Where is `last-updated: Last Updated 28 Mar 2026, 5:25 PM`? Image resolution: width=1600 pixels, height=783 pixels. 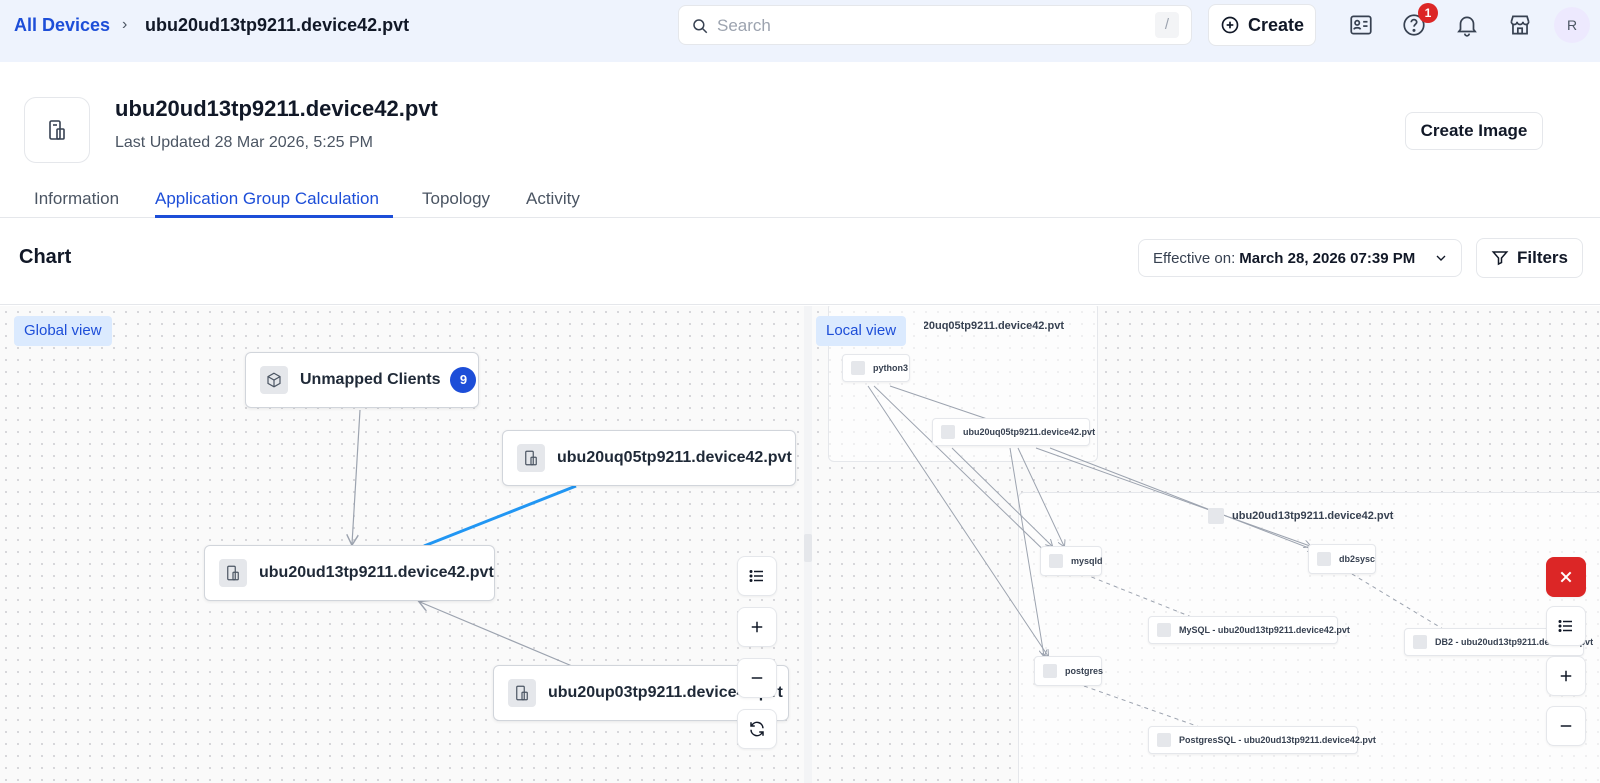 last-updated: Last Updated 28 Mar 2026, 5:25 PM is located at coordinates (244, 142).